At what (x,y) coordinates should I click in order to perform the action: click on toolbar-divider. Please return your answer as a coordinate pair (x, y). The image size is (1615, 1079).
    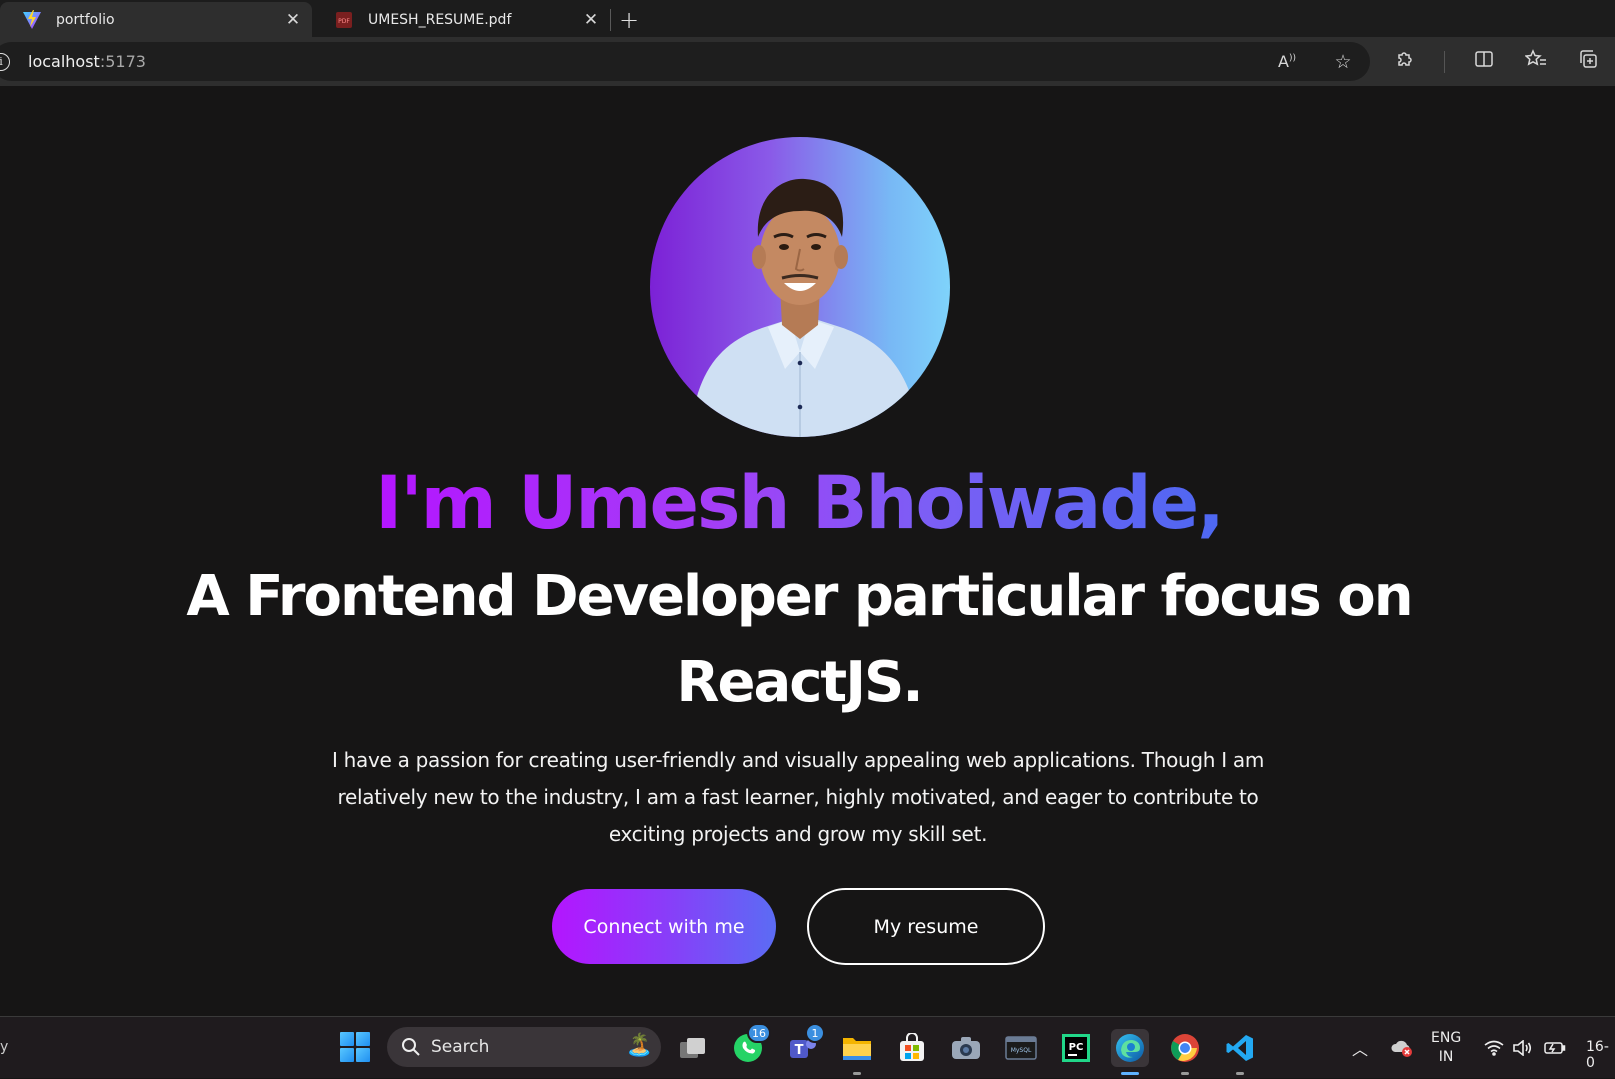
    Looking at the image, I should click on (1444, 61).